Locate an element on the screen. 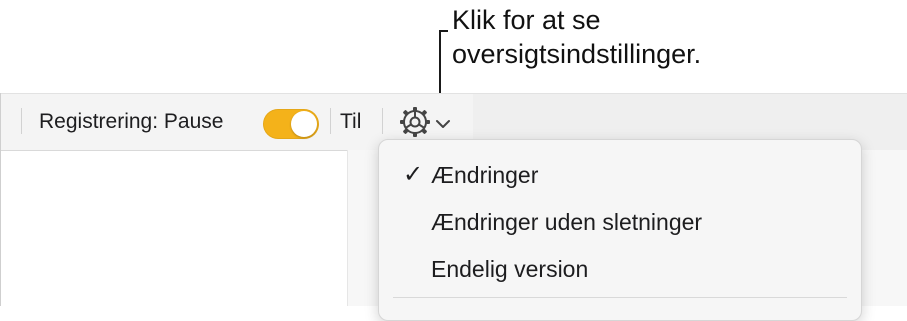  tracking-toggle-knob is located at coordinates (304, 124).